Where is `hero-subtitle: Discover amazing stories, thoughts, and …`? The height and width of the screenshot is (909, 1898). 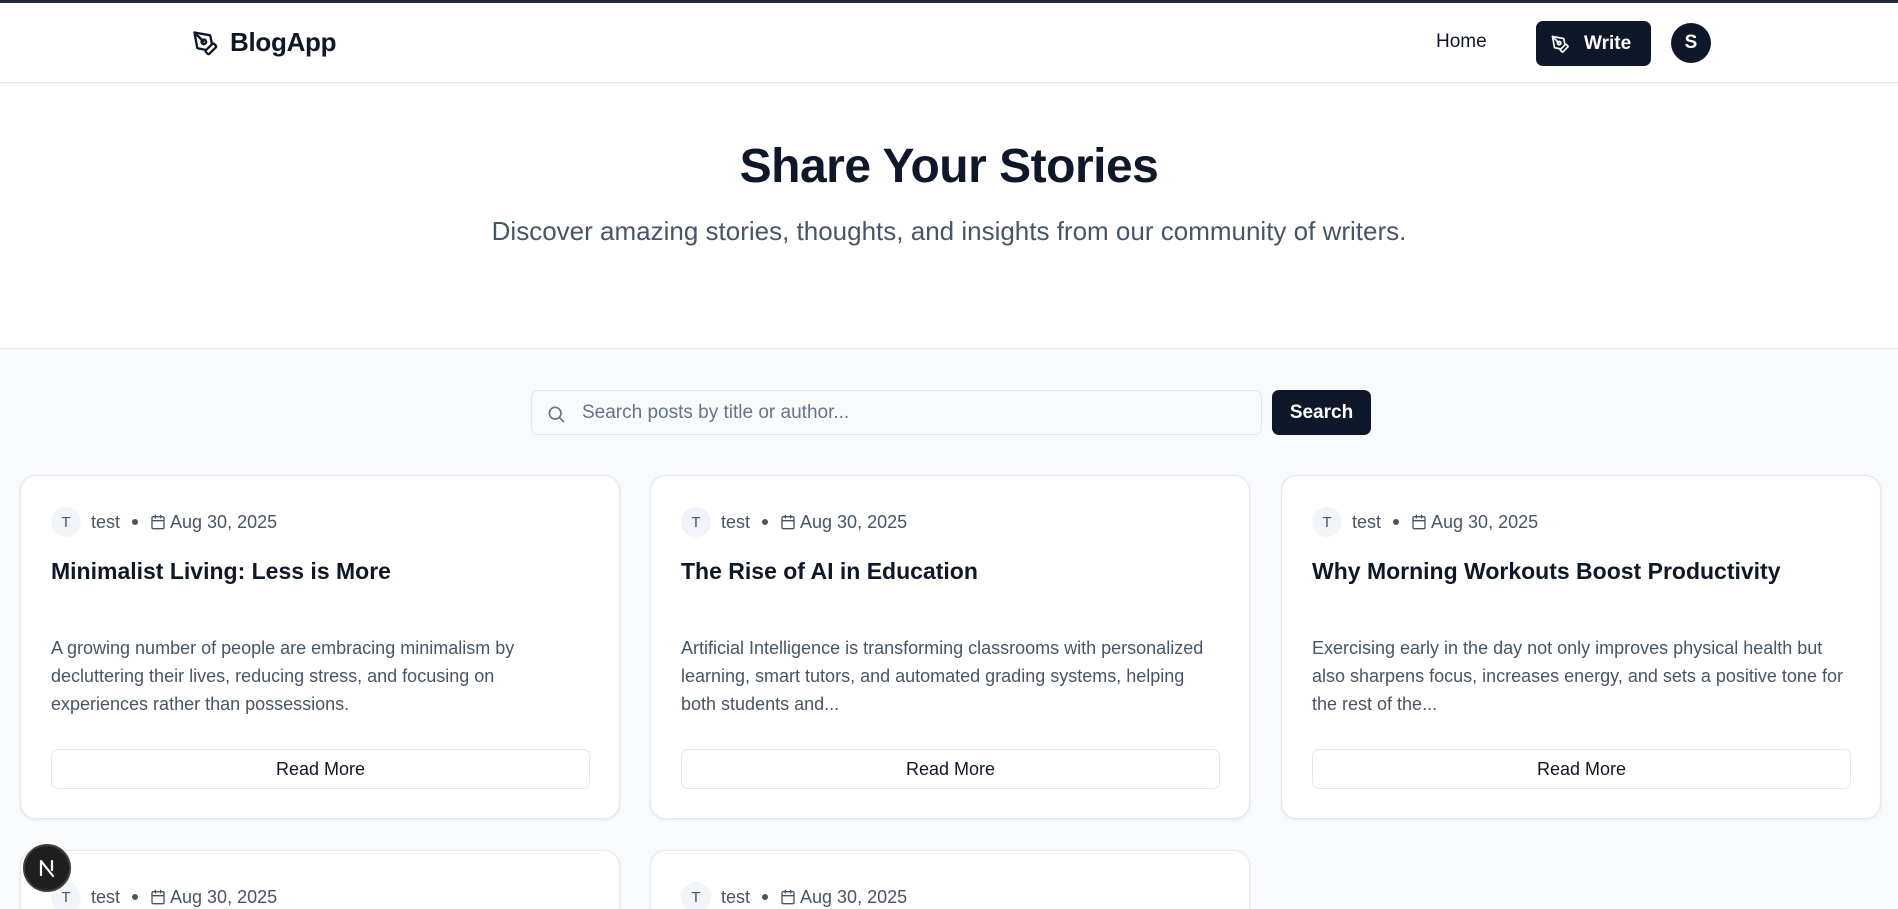 hero-subtitle: Discover amazing stories, thoughts, and … is located at coordinates (949, 231).